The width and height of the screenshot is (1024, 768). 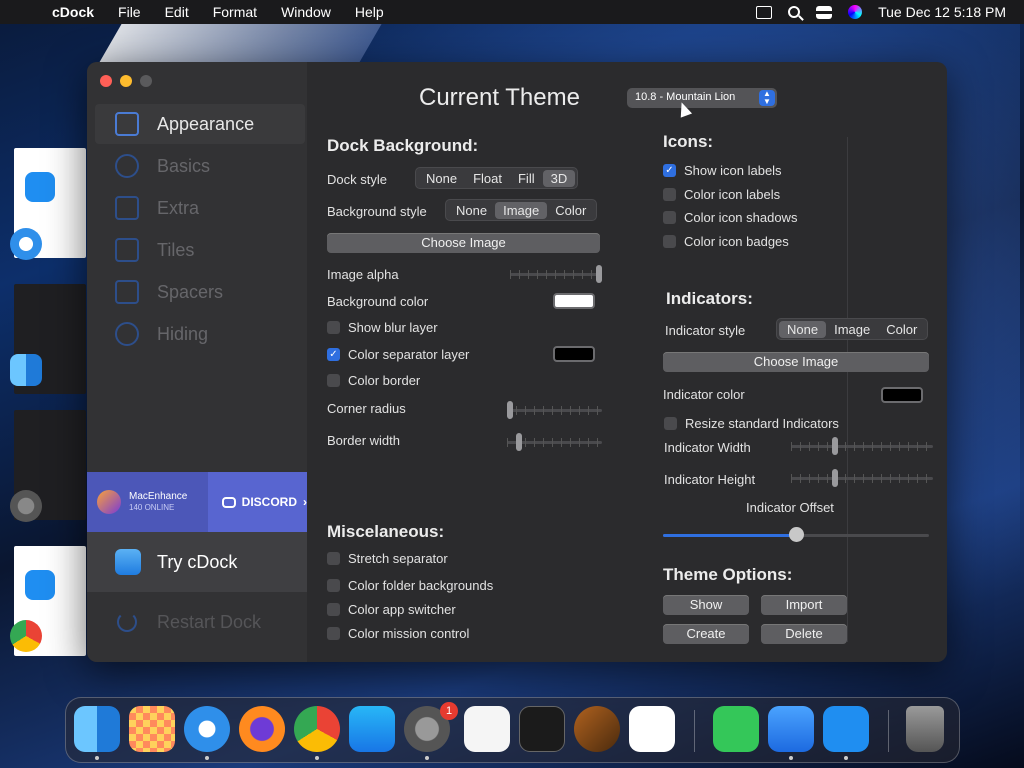 What do you see at coordinates (597, 729) in the screenshot?
I see `garageband-icon` at bounding box center [597, 729].